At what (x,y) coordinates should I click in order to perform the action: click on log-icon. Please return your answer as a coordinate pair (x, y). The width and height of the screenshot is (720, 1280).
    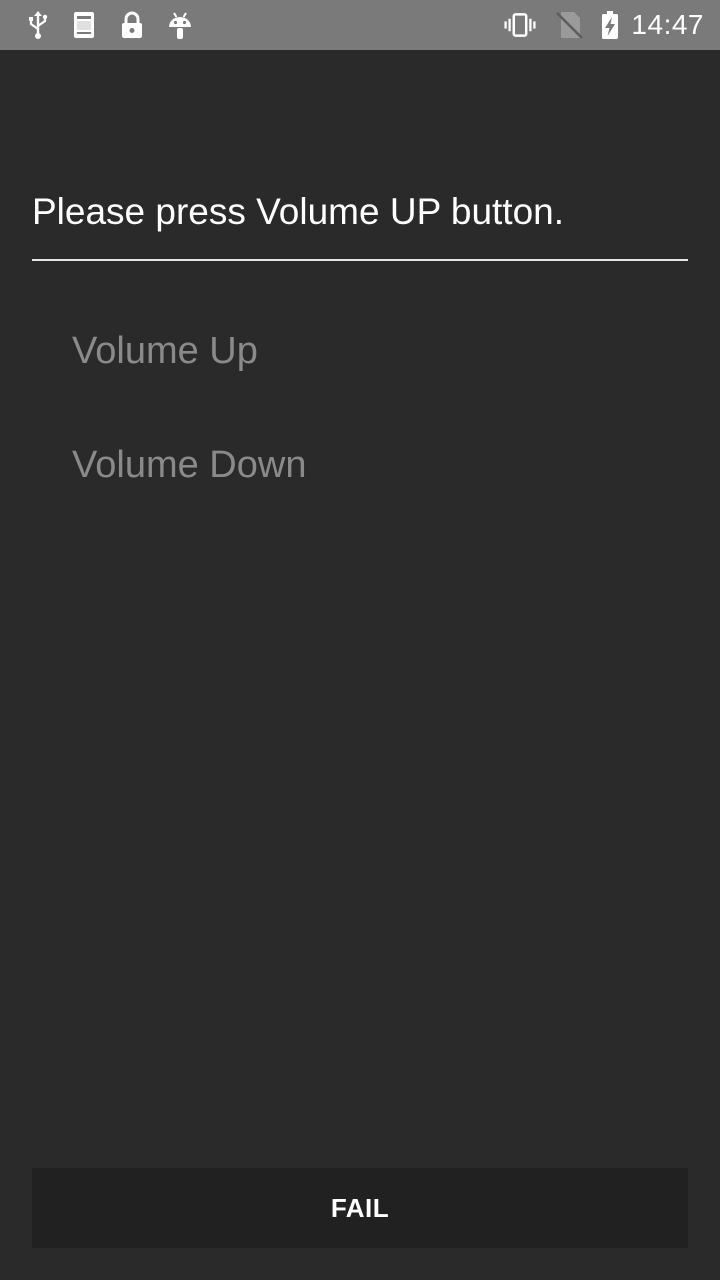
    Looking at the image, I should click on (84, 25).